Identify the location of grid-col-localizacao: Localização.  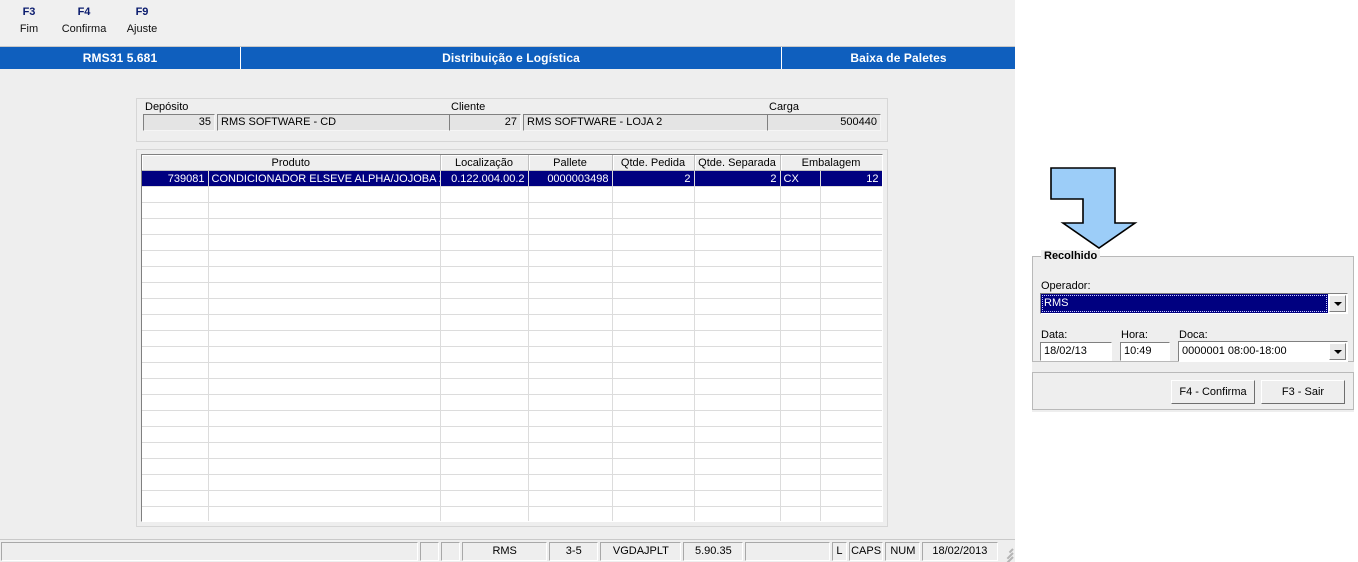
(484, 163).